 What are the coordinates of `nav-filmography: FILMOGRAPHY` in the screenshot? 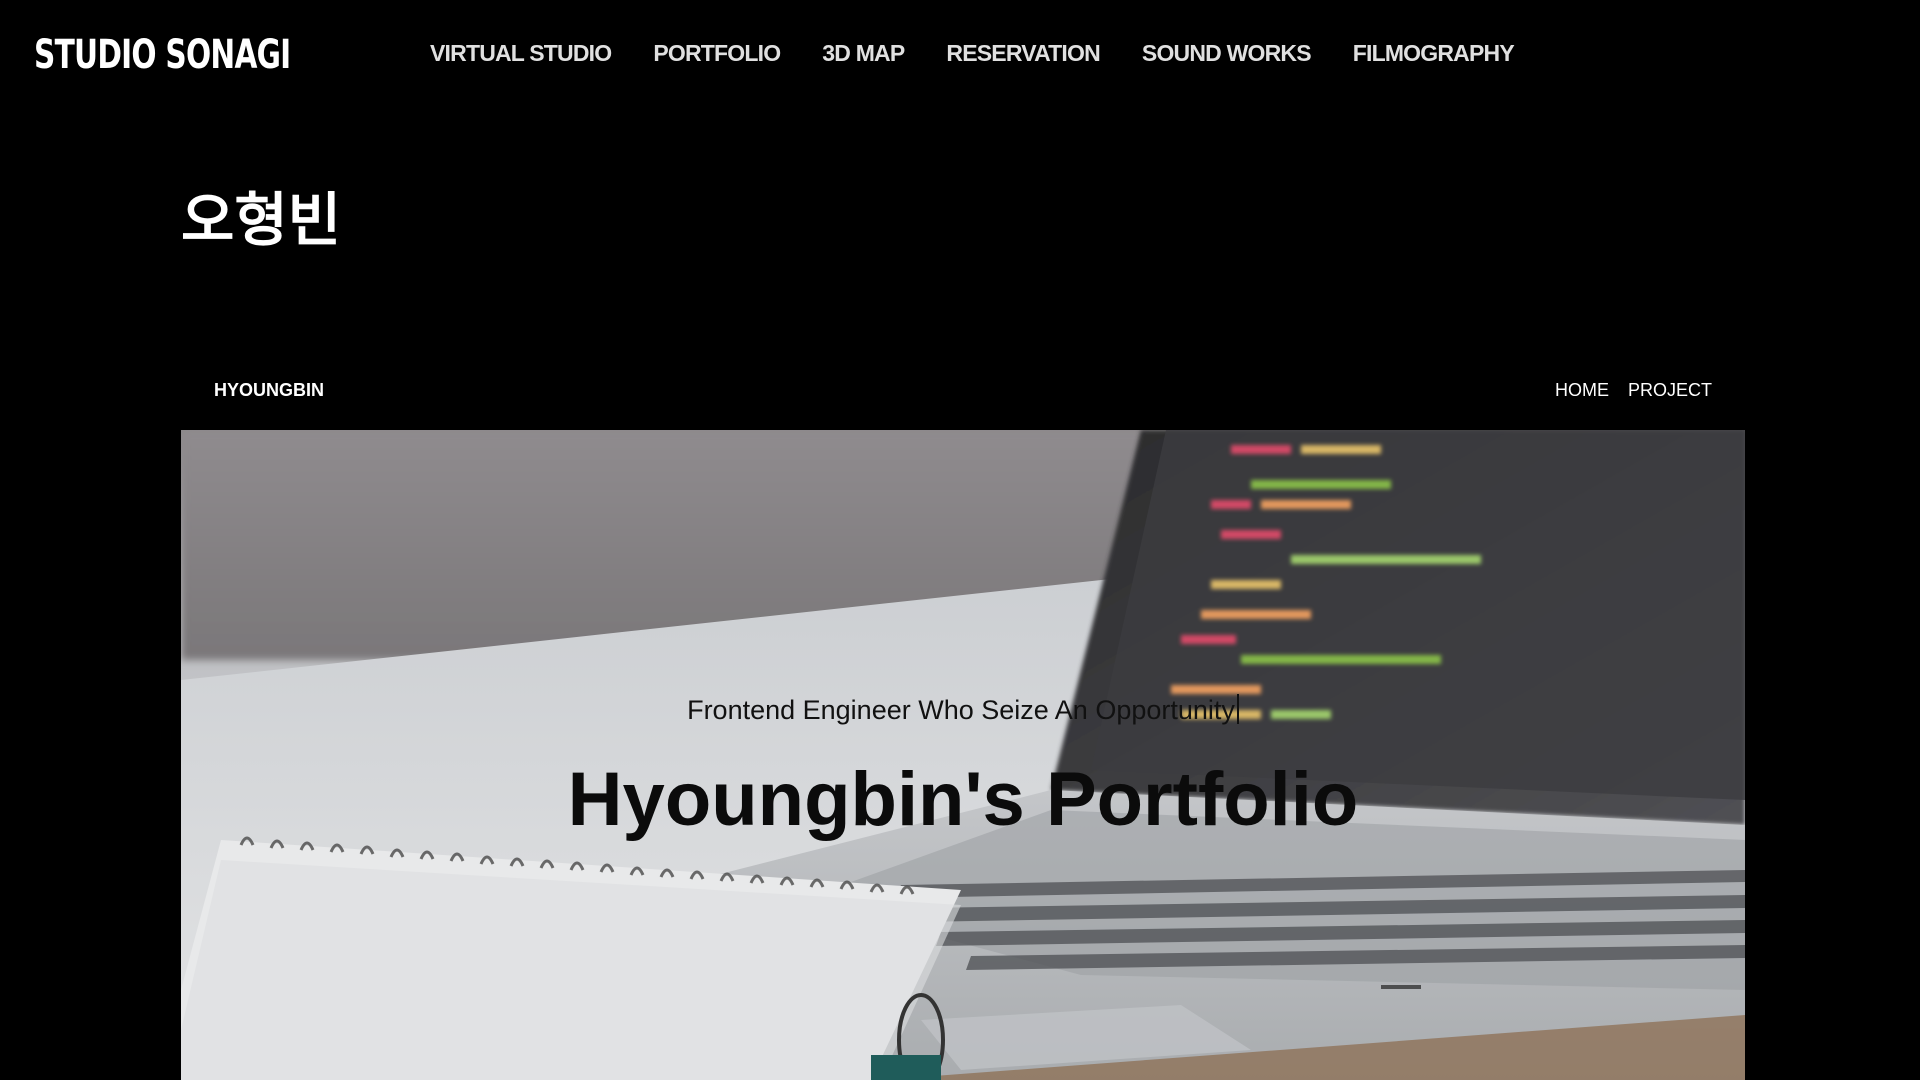 It's located at (1434, 53).